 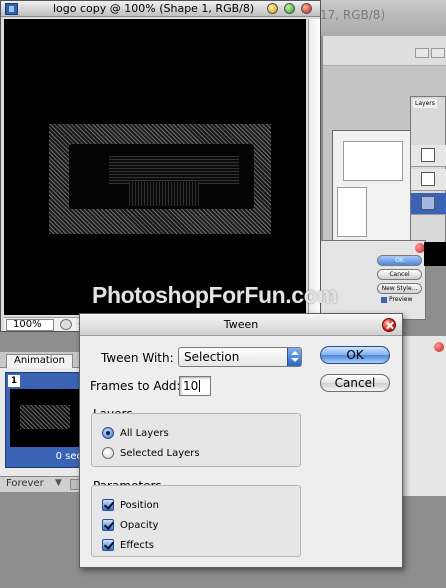 What do you see at coordinates (215, 295) in the screenshot?
I see `watermark-text: PhotoshopForFun.com` at bounding box center [215, 295].